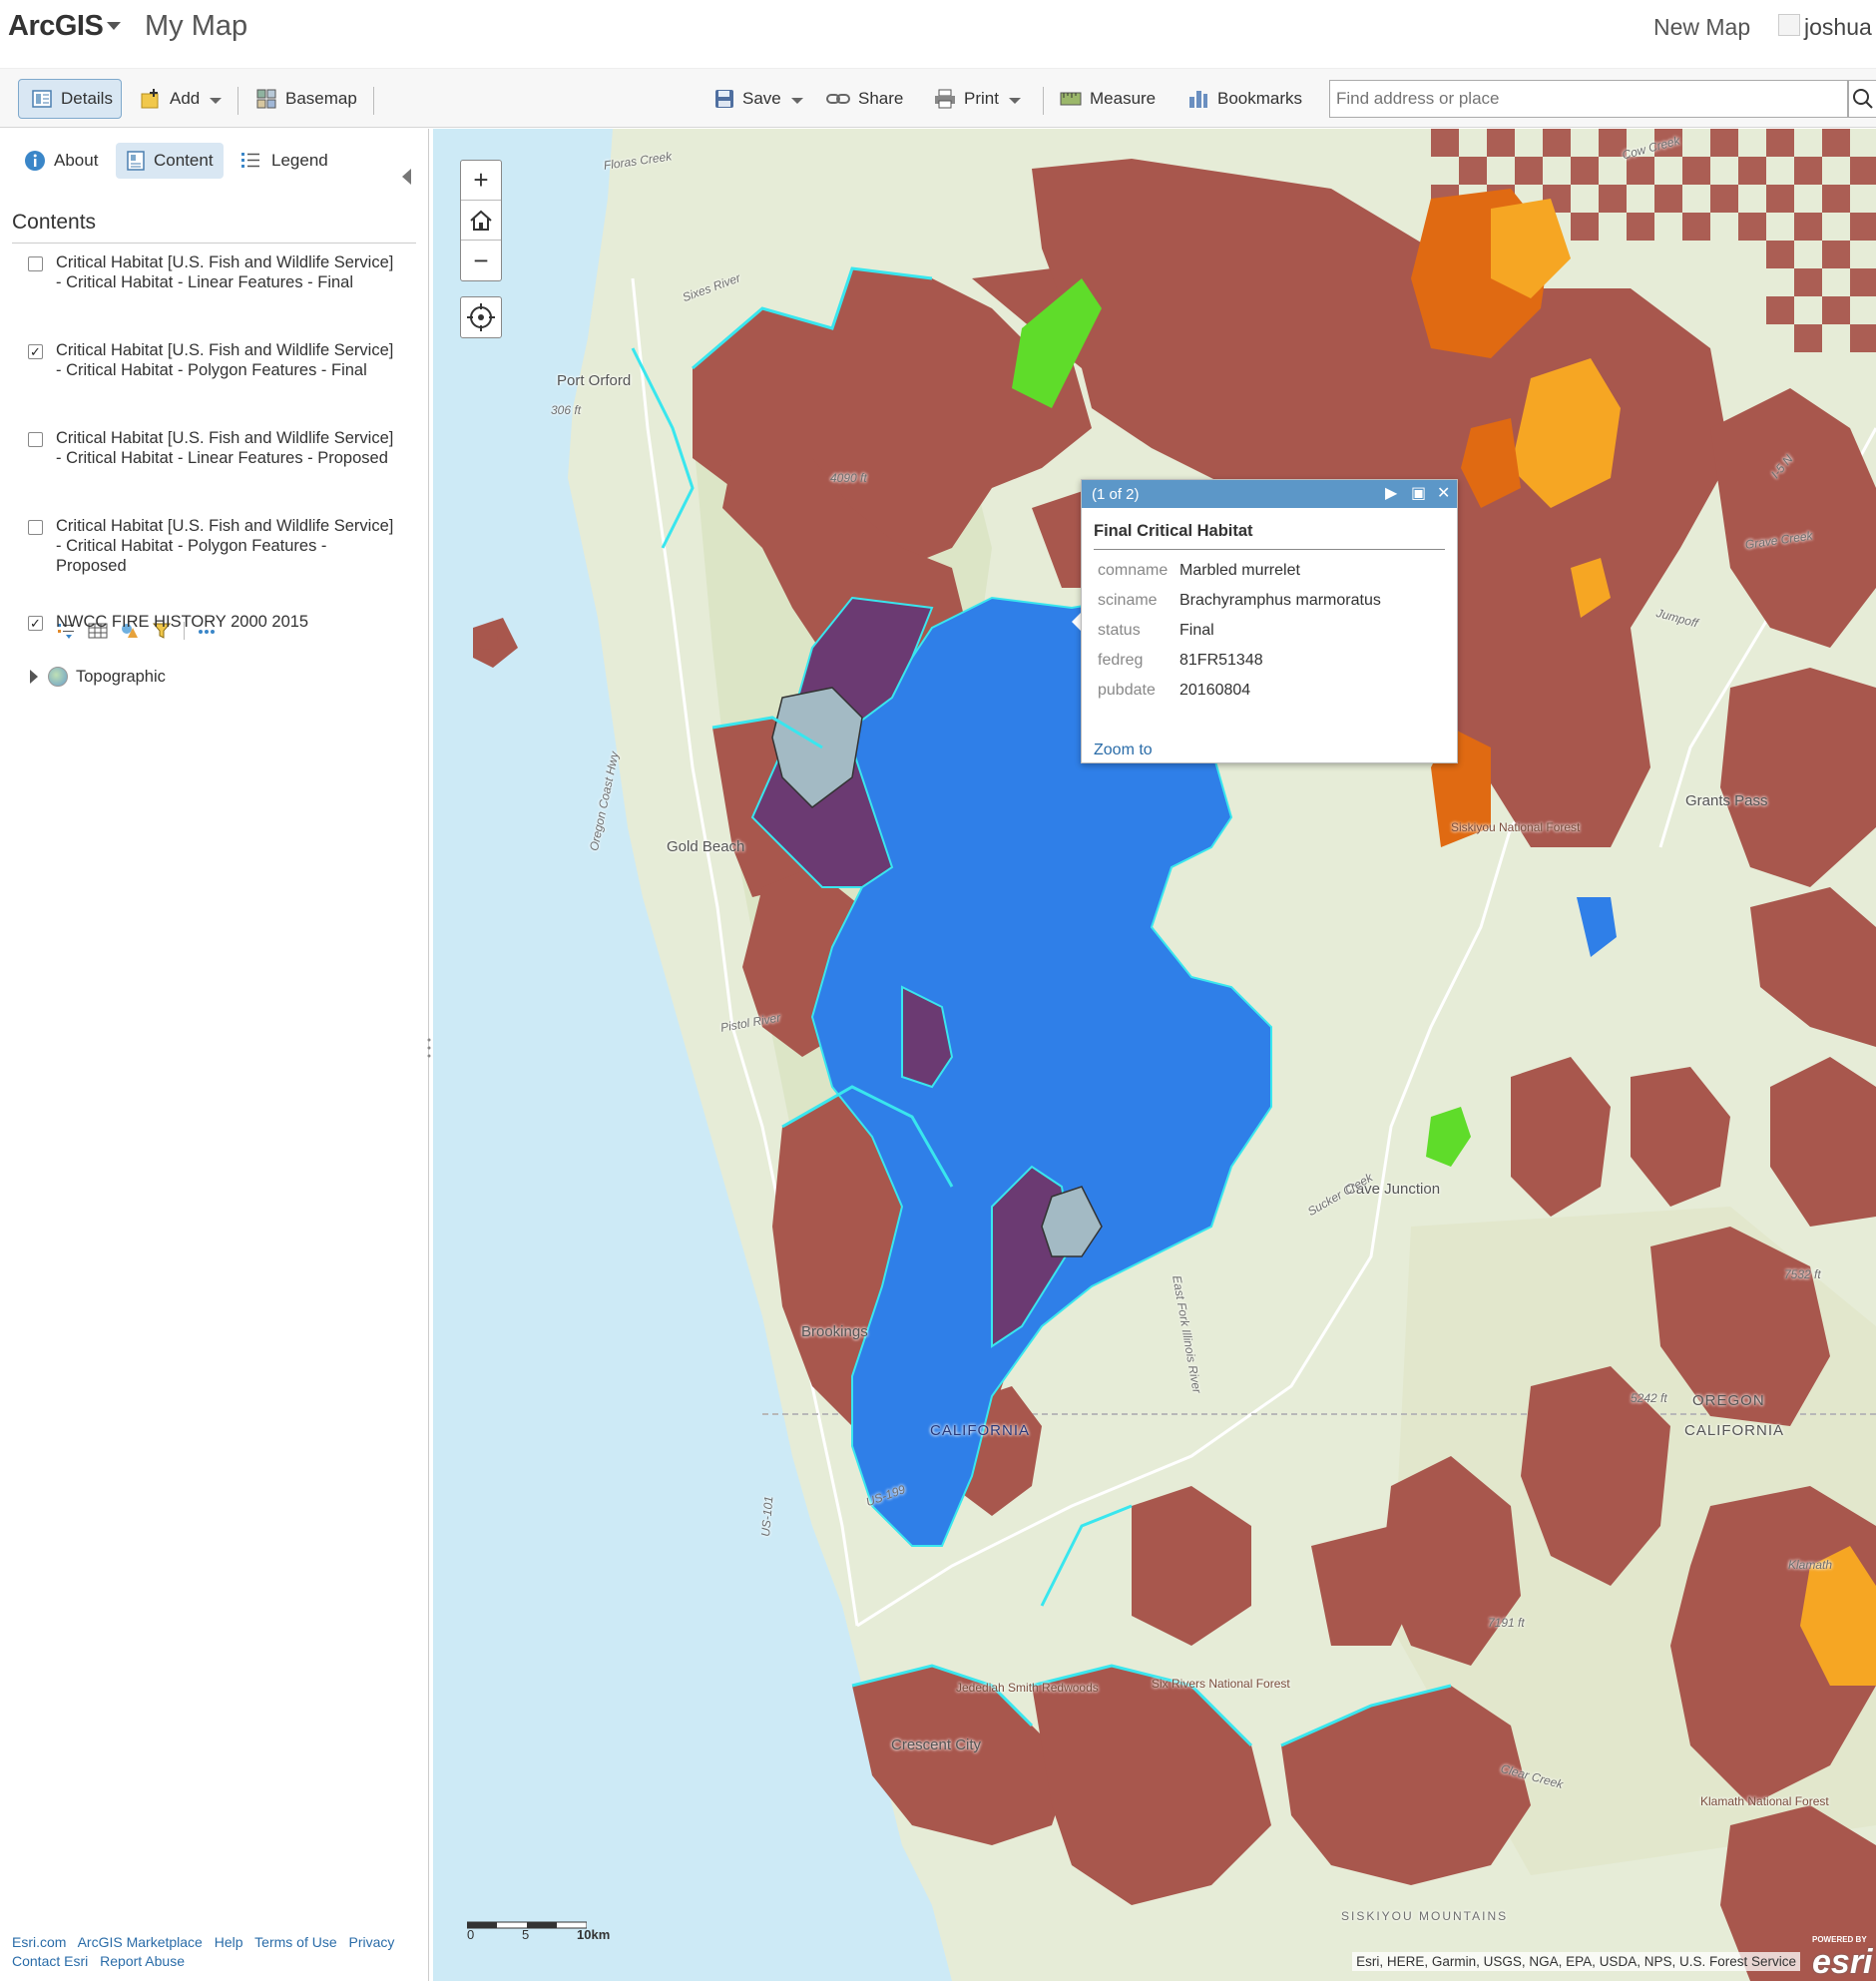 Image resolution: width=1876 pixels, height=1981 pixels. I want to click on report-abuse-link: Report Abuse, so click(142, 1961).